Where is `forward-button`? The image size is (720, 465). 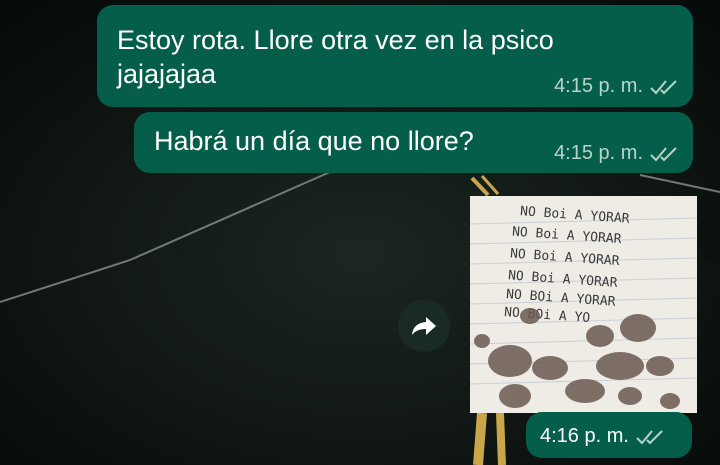 forward-button is located at coordinates (424, 326).